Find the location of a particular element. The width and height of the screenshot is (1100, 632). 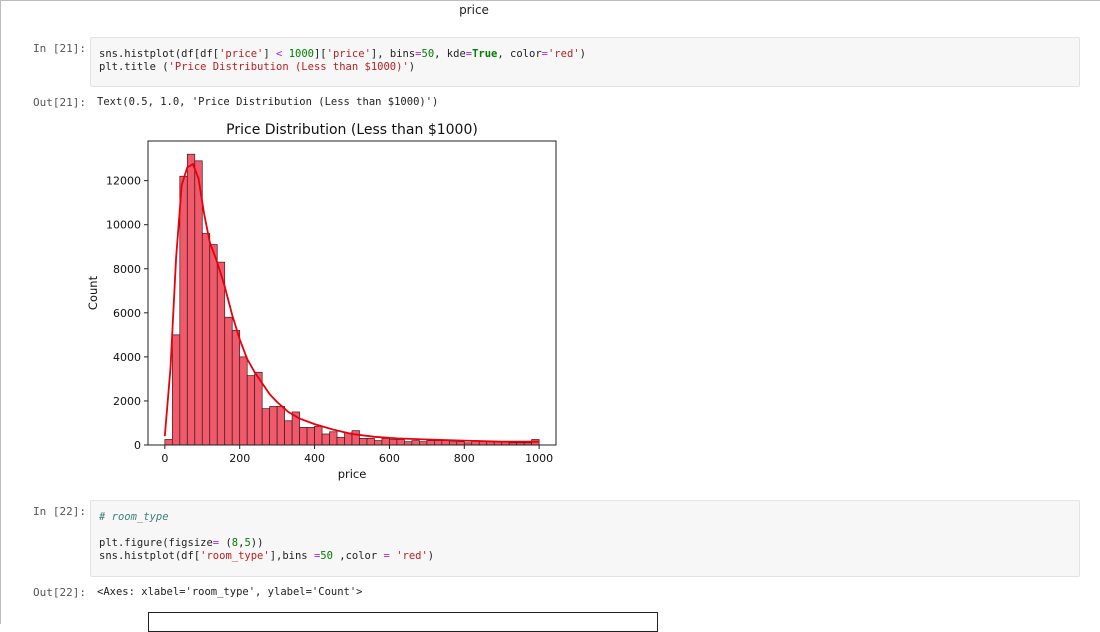

code-line: # room_type is located at coordinates (134, 517).